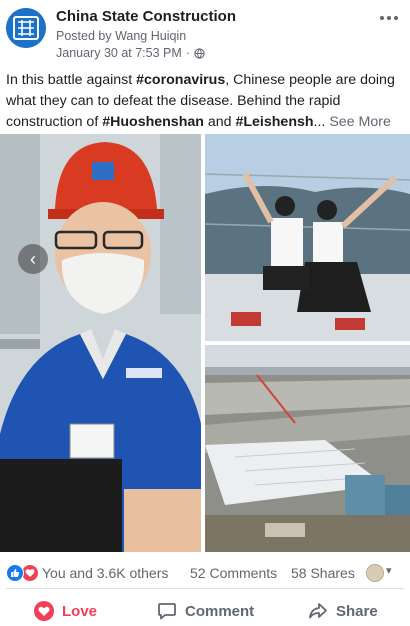 This screenshot has width=410, height=626. I want to click on share-button: Share, so click(343, 611).